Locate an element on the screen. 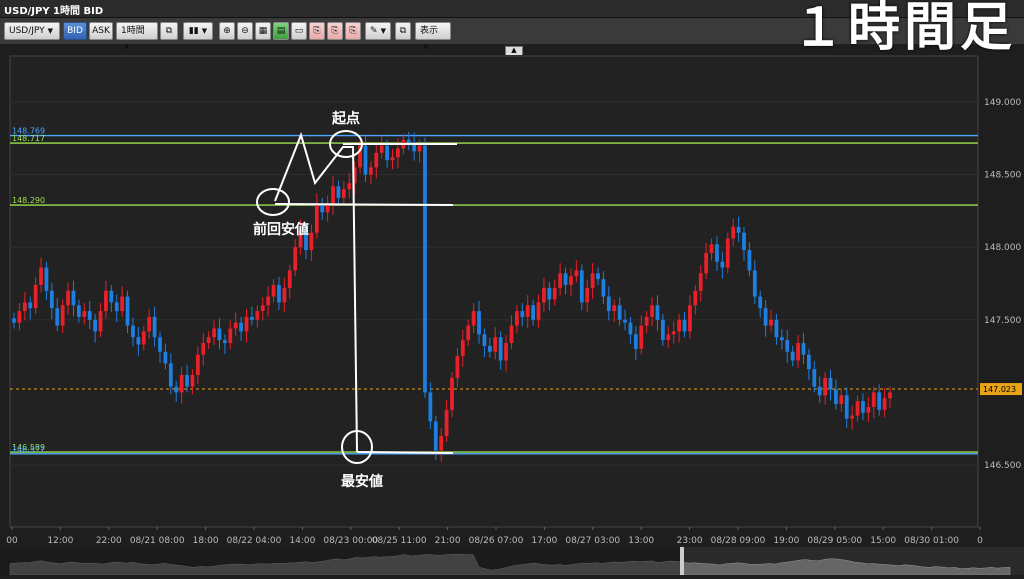 The image size is (1024, 579). alert-edit-button: ⎘ is located at coordinates (335, 31).